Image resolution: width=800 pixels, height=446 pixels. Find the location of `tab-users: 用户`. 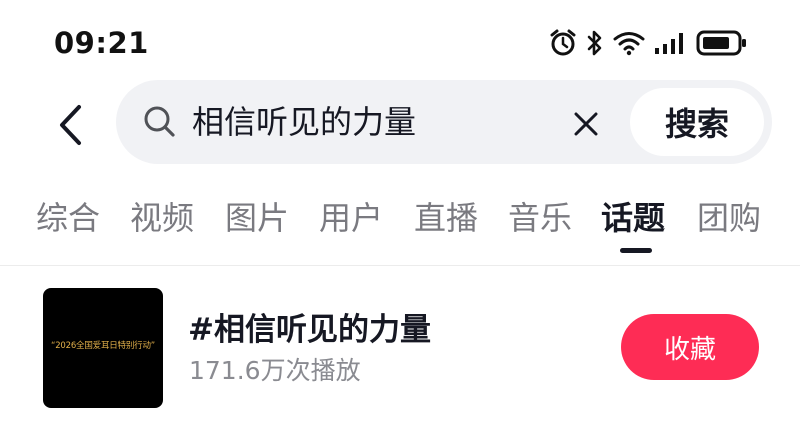

tab-users: 用户 is located at coordinates (351, 218).